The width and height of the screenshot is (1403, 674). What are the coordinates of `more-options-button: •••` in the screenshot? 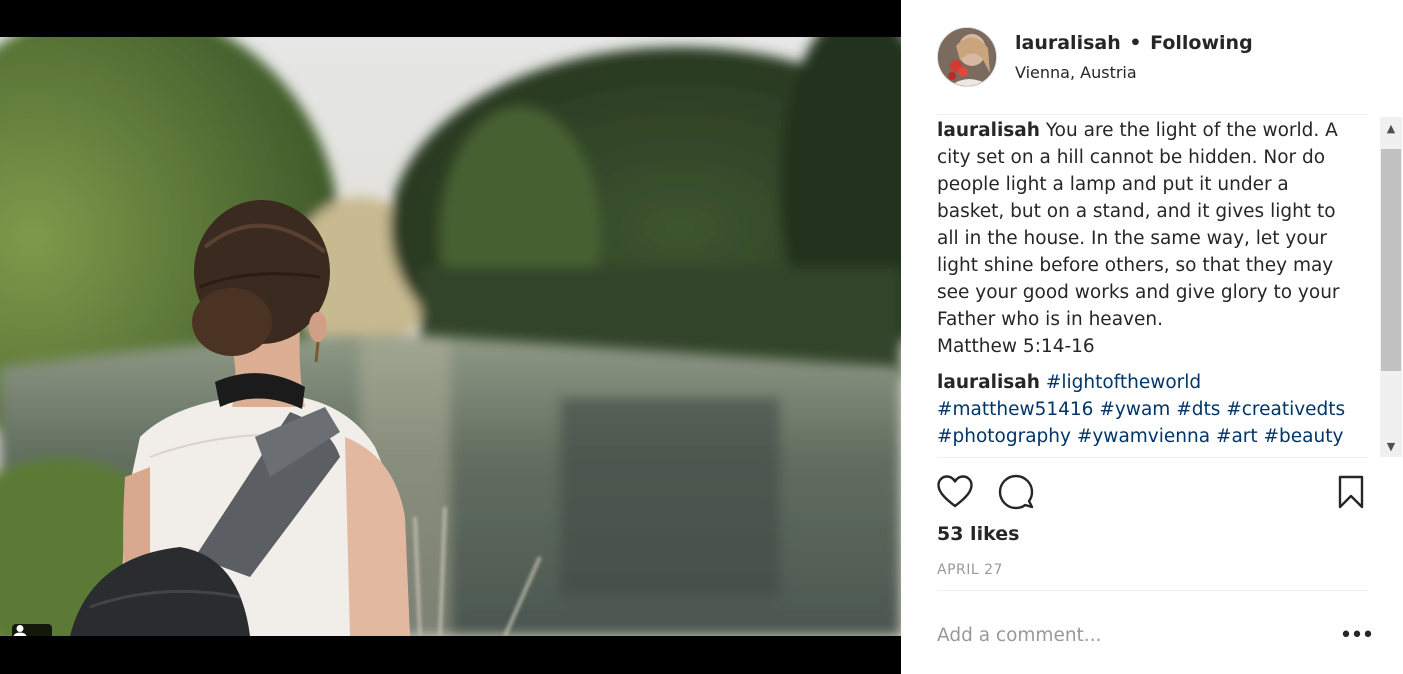 It's located at (1357, 635).